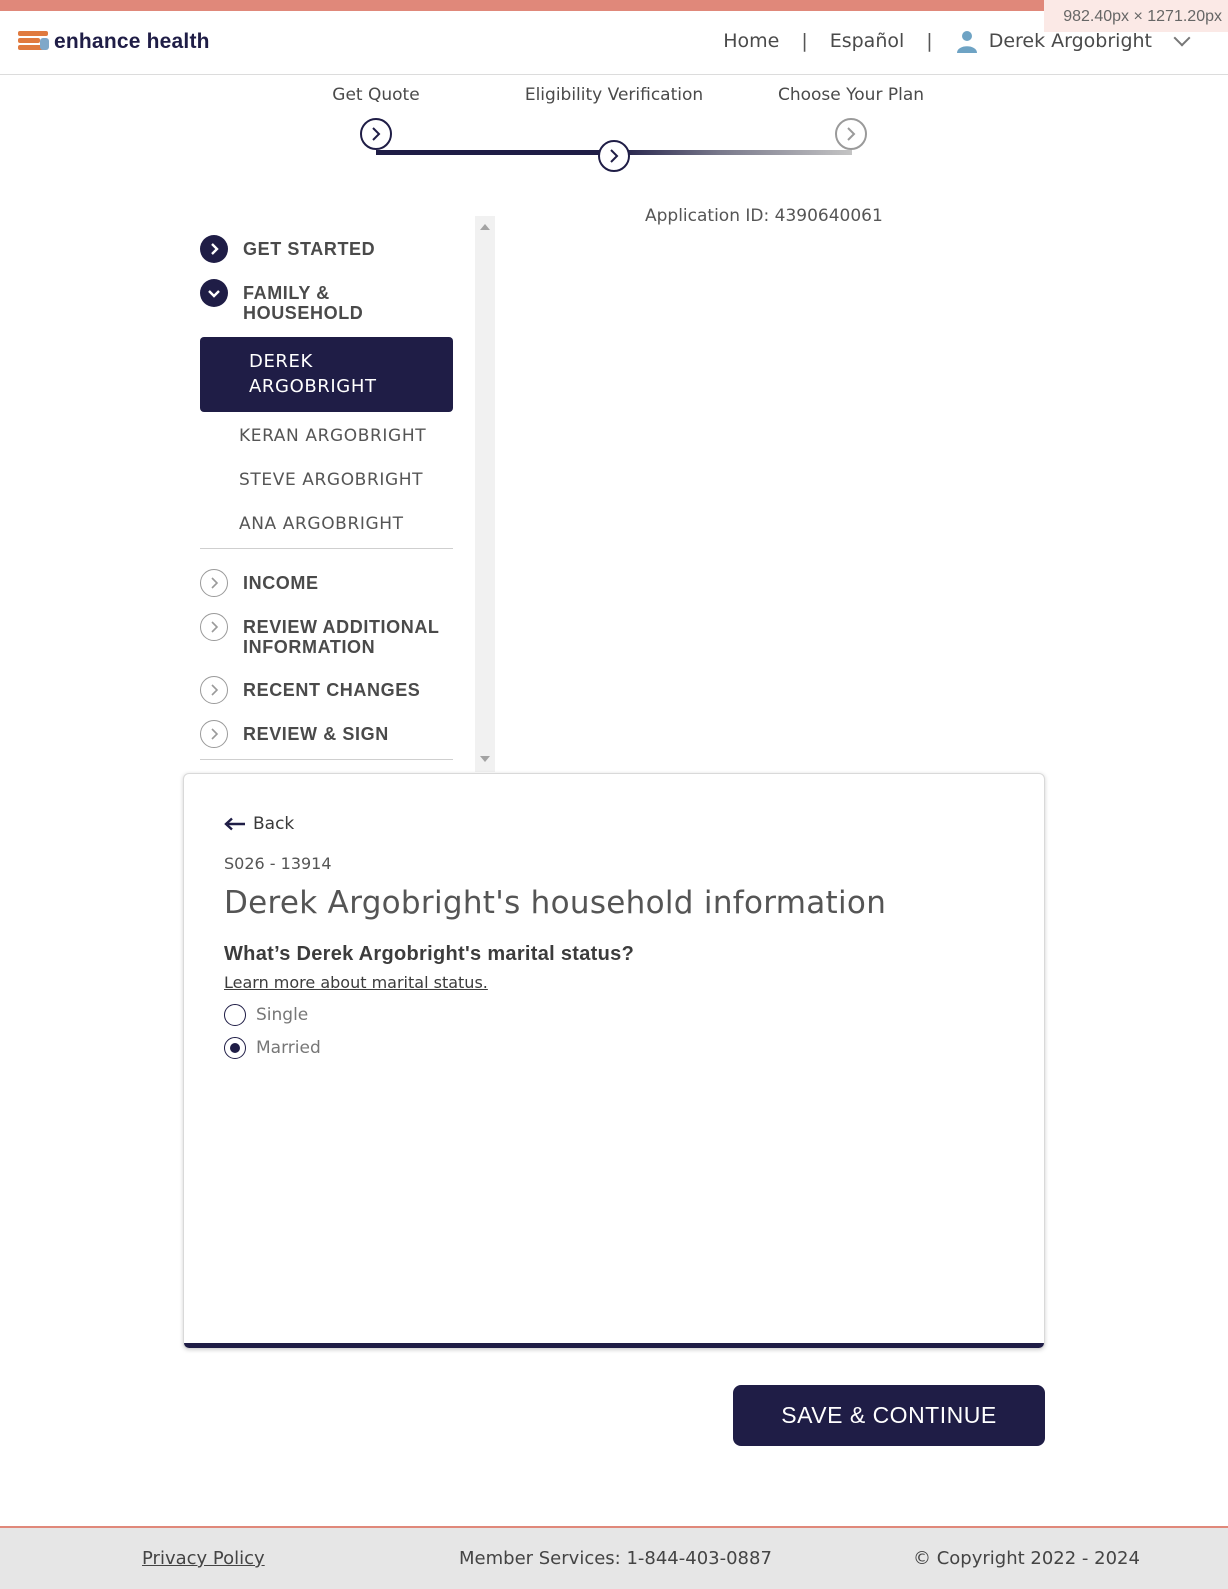  I want to click on scroll-down-arrow-icon, so click(485, 759).